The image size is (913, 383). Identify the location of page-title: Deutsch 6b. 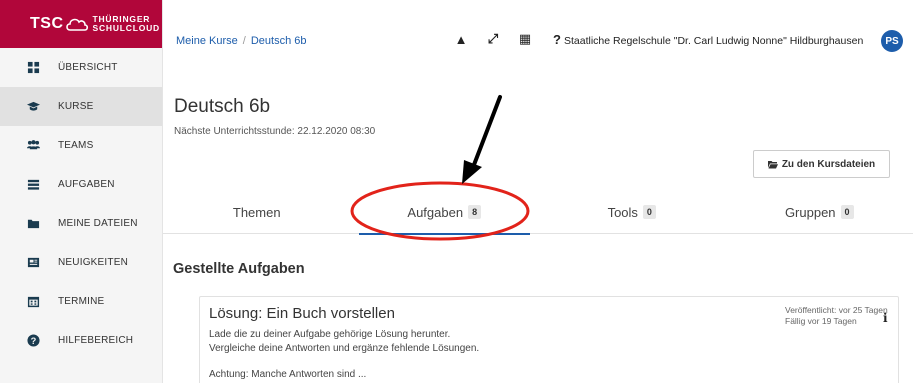
(222, 106).